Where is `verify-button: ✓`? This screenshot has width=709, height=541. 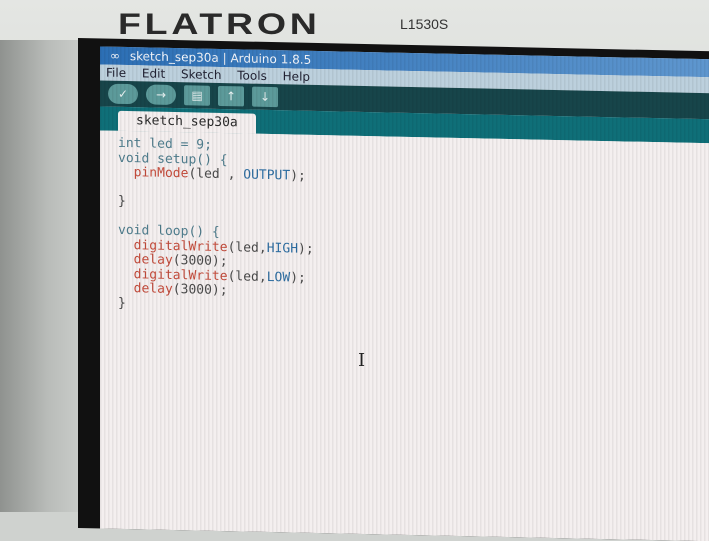 verify-button: ✓ is located at coordinates (123, 94).